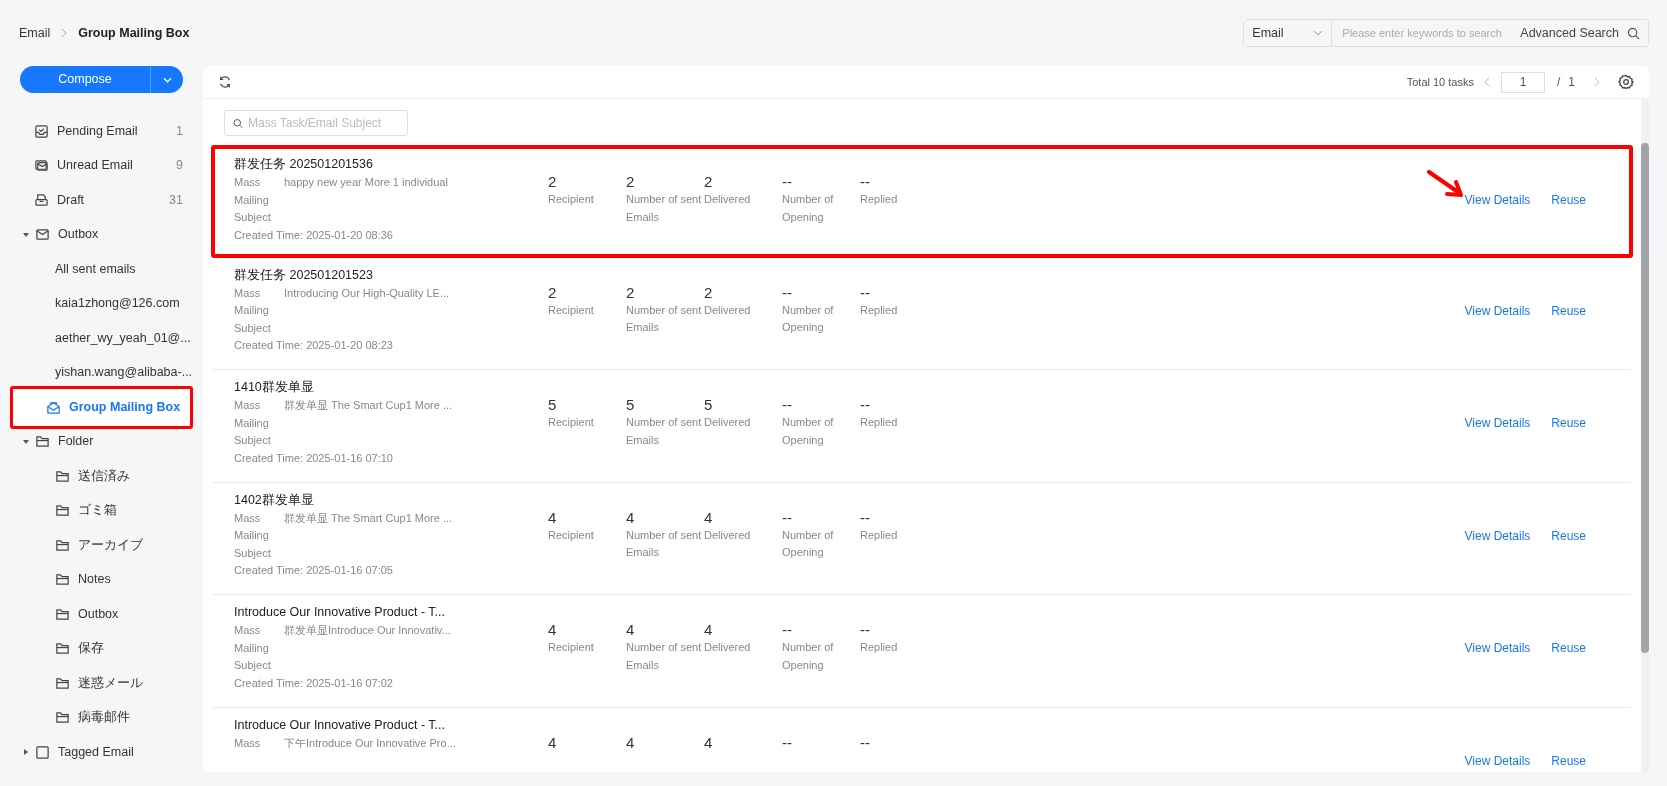  I want to click on sidebar-item: アーカイブ, so click(101, 545).